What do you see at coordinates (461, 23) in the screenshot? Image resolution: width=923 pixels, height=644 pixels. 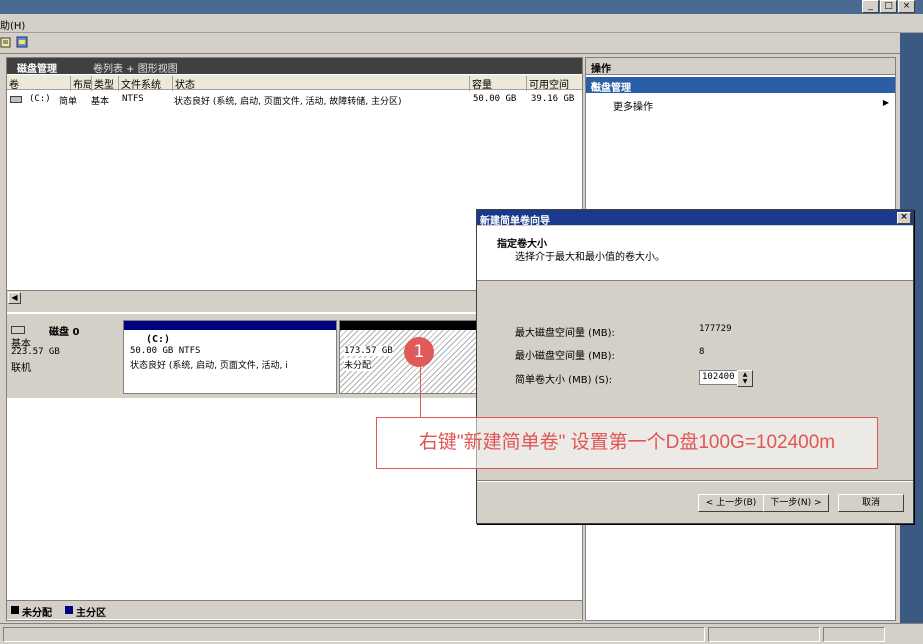 I see `menubar: 助(H)` at bounding box center [461, 23].